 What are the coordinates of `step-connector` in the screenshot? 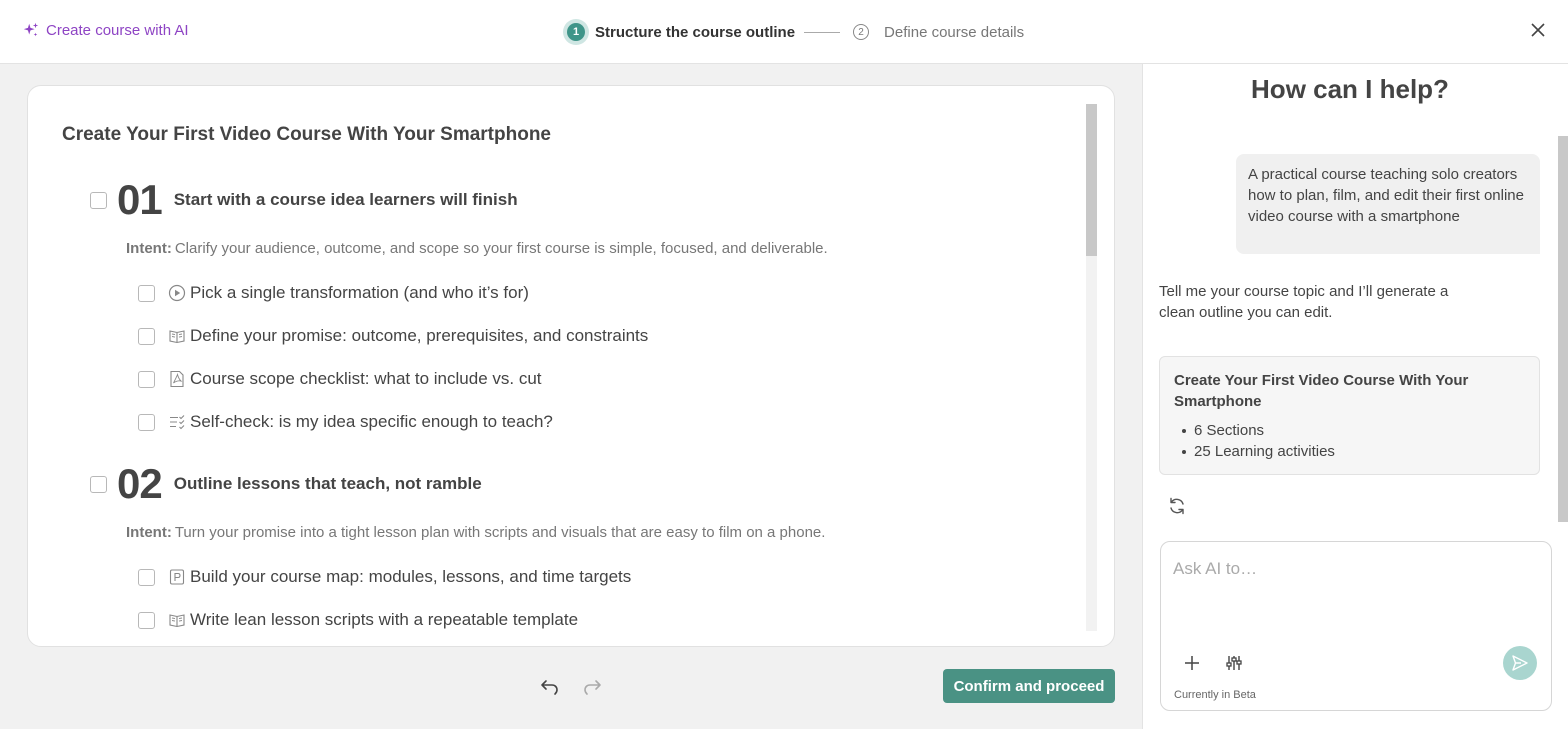 It's located at (822, 32).